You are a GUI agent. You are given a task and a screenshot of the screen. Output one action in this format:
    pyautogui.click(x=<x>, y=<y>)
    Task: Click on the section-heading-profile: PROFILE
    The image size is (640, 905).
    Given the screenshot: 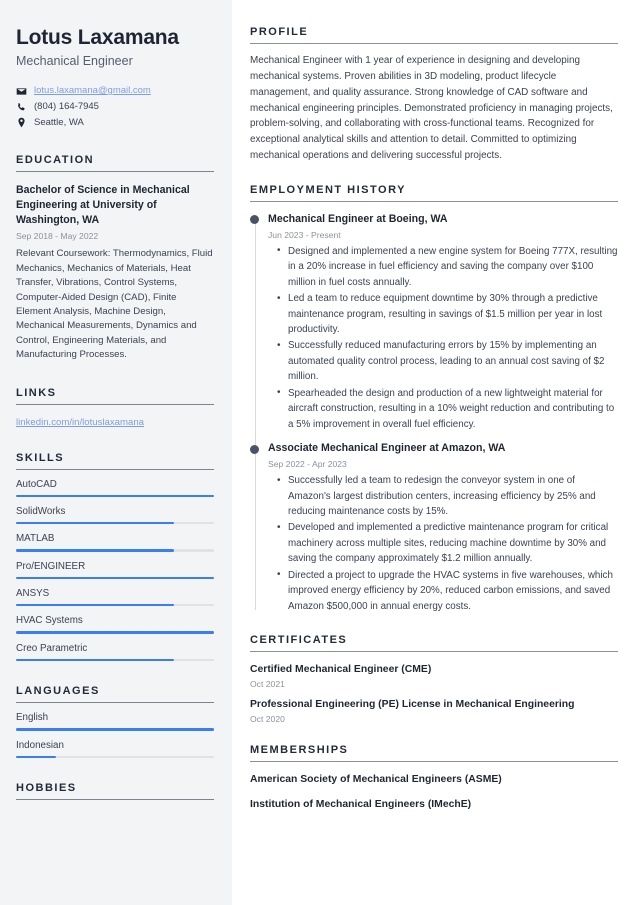 What is the action you would take?
    pyautogui.click(x=434, y=35)
    